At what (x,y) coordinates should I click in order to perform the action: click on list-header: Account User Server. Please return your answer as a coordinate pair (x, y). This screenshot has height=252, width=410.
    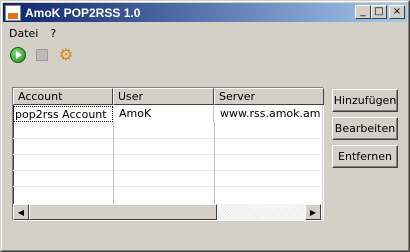
    Looking at the image, I should click on (168, 96).